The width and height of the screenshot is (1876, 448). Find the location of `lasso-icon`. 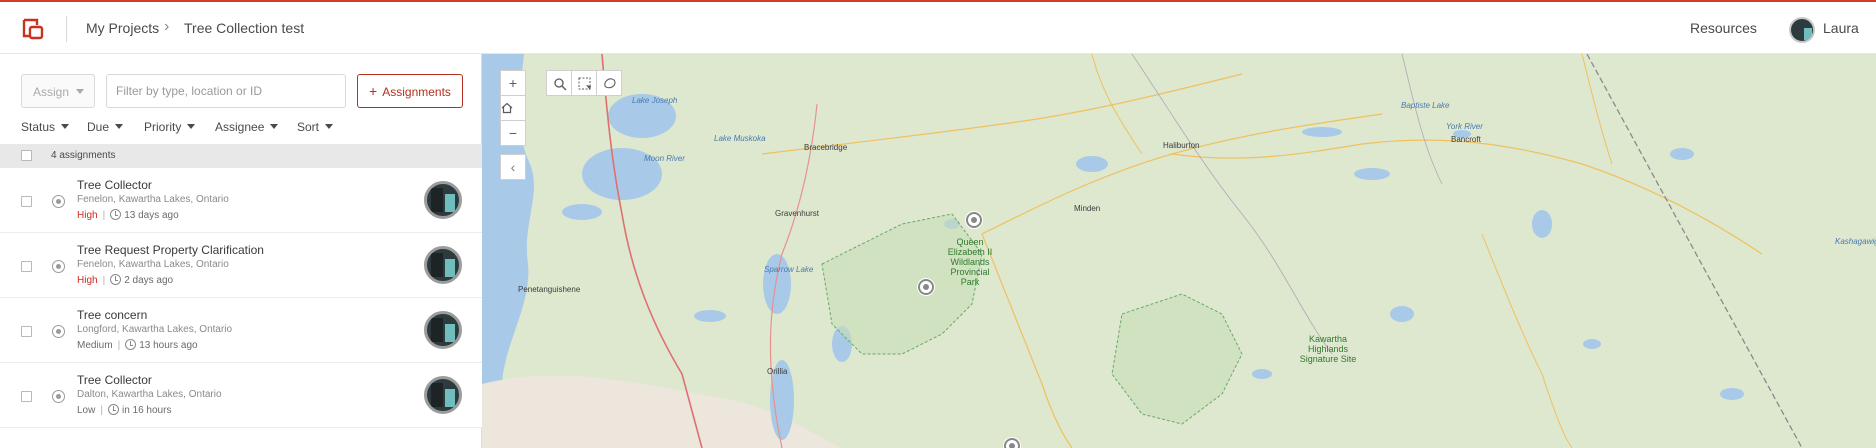

lasso-icon is located at coordinates (610, 83).